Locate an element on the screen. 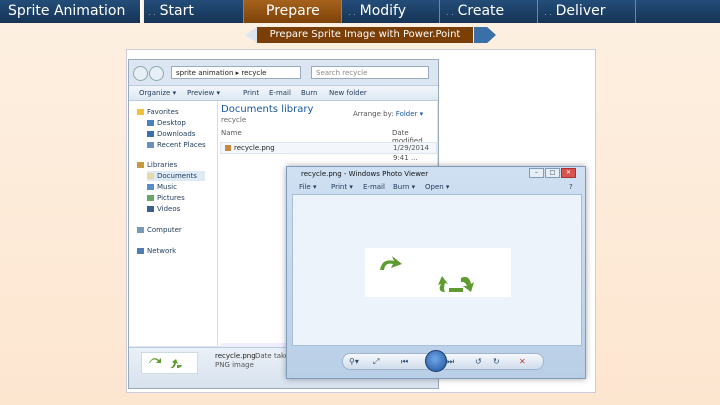  nav-label: Favorites is located at coordinates (163, 112).